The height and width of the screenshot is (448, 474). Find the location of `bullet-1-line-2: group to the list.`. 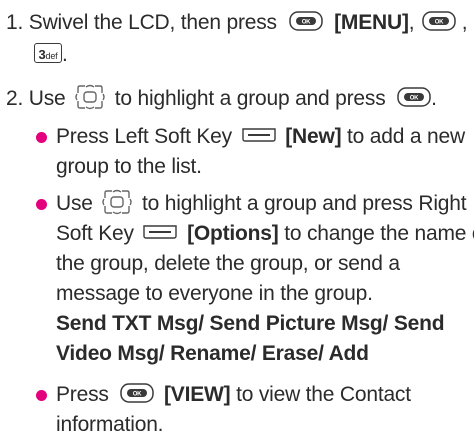

bullet-1-line-2: group to the list. is located at coordinates (129, 166).